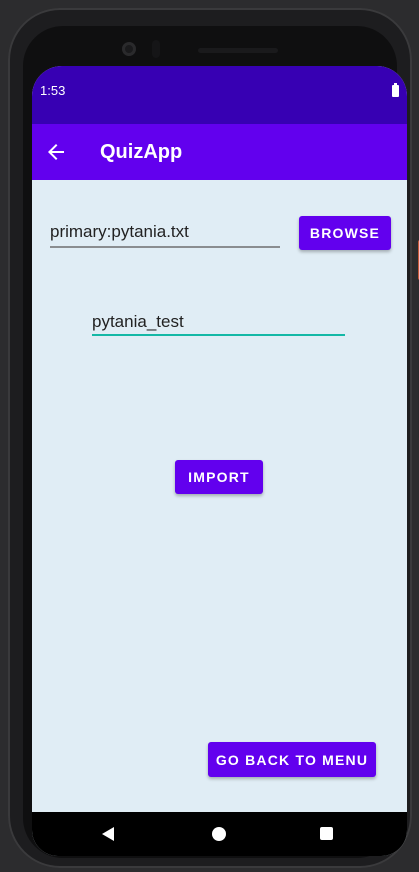  Describe the element at coordinates (53, 90) in the screenshot. I see `status-time: 1:53` at that location.